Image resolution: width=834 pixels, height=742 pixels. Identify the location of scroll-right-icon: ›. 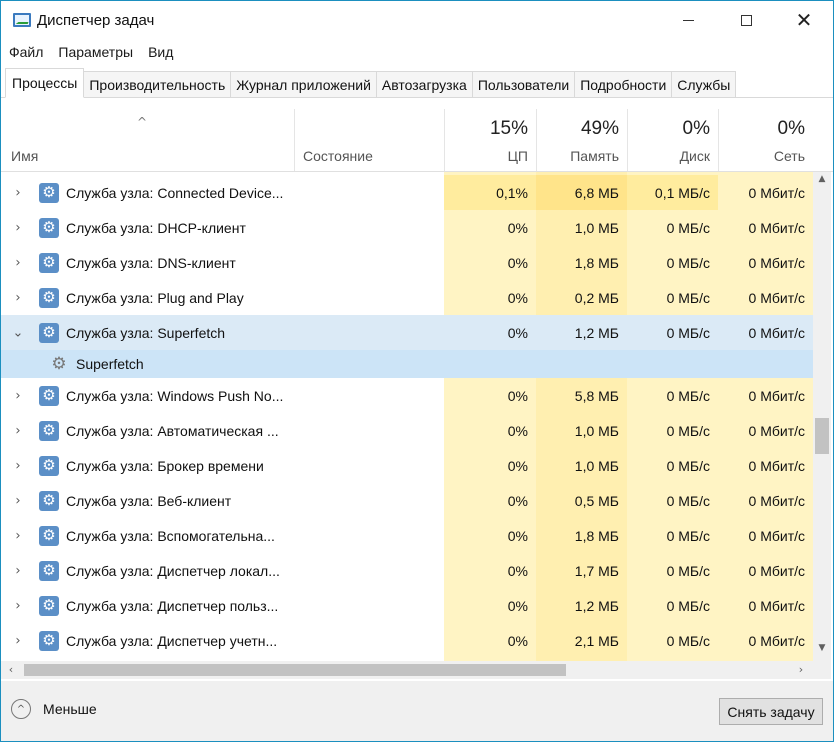
(801, 670).